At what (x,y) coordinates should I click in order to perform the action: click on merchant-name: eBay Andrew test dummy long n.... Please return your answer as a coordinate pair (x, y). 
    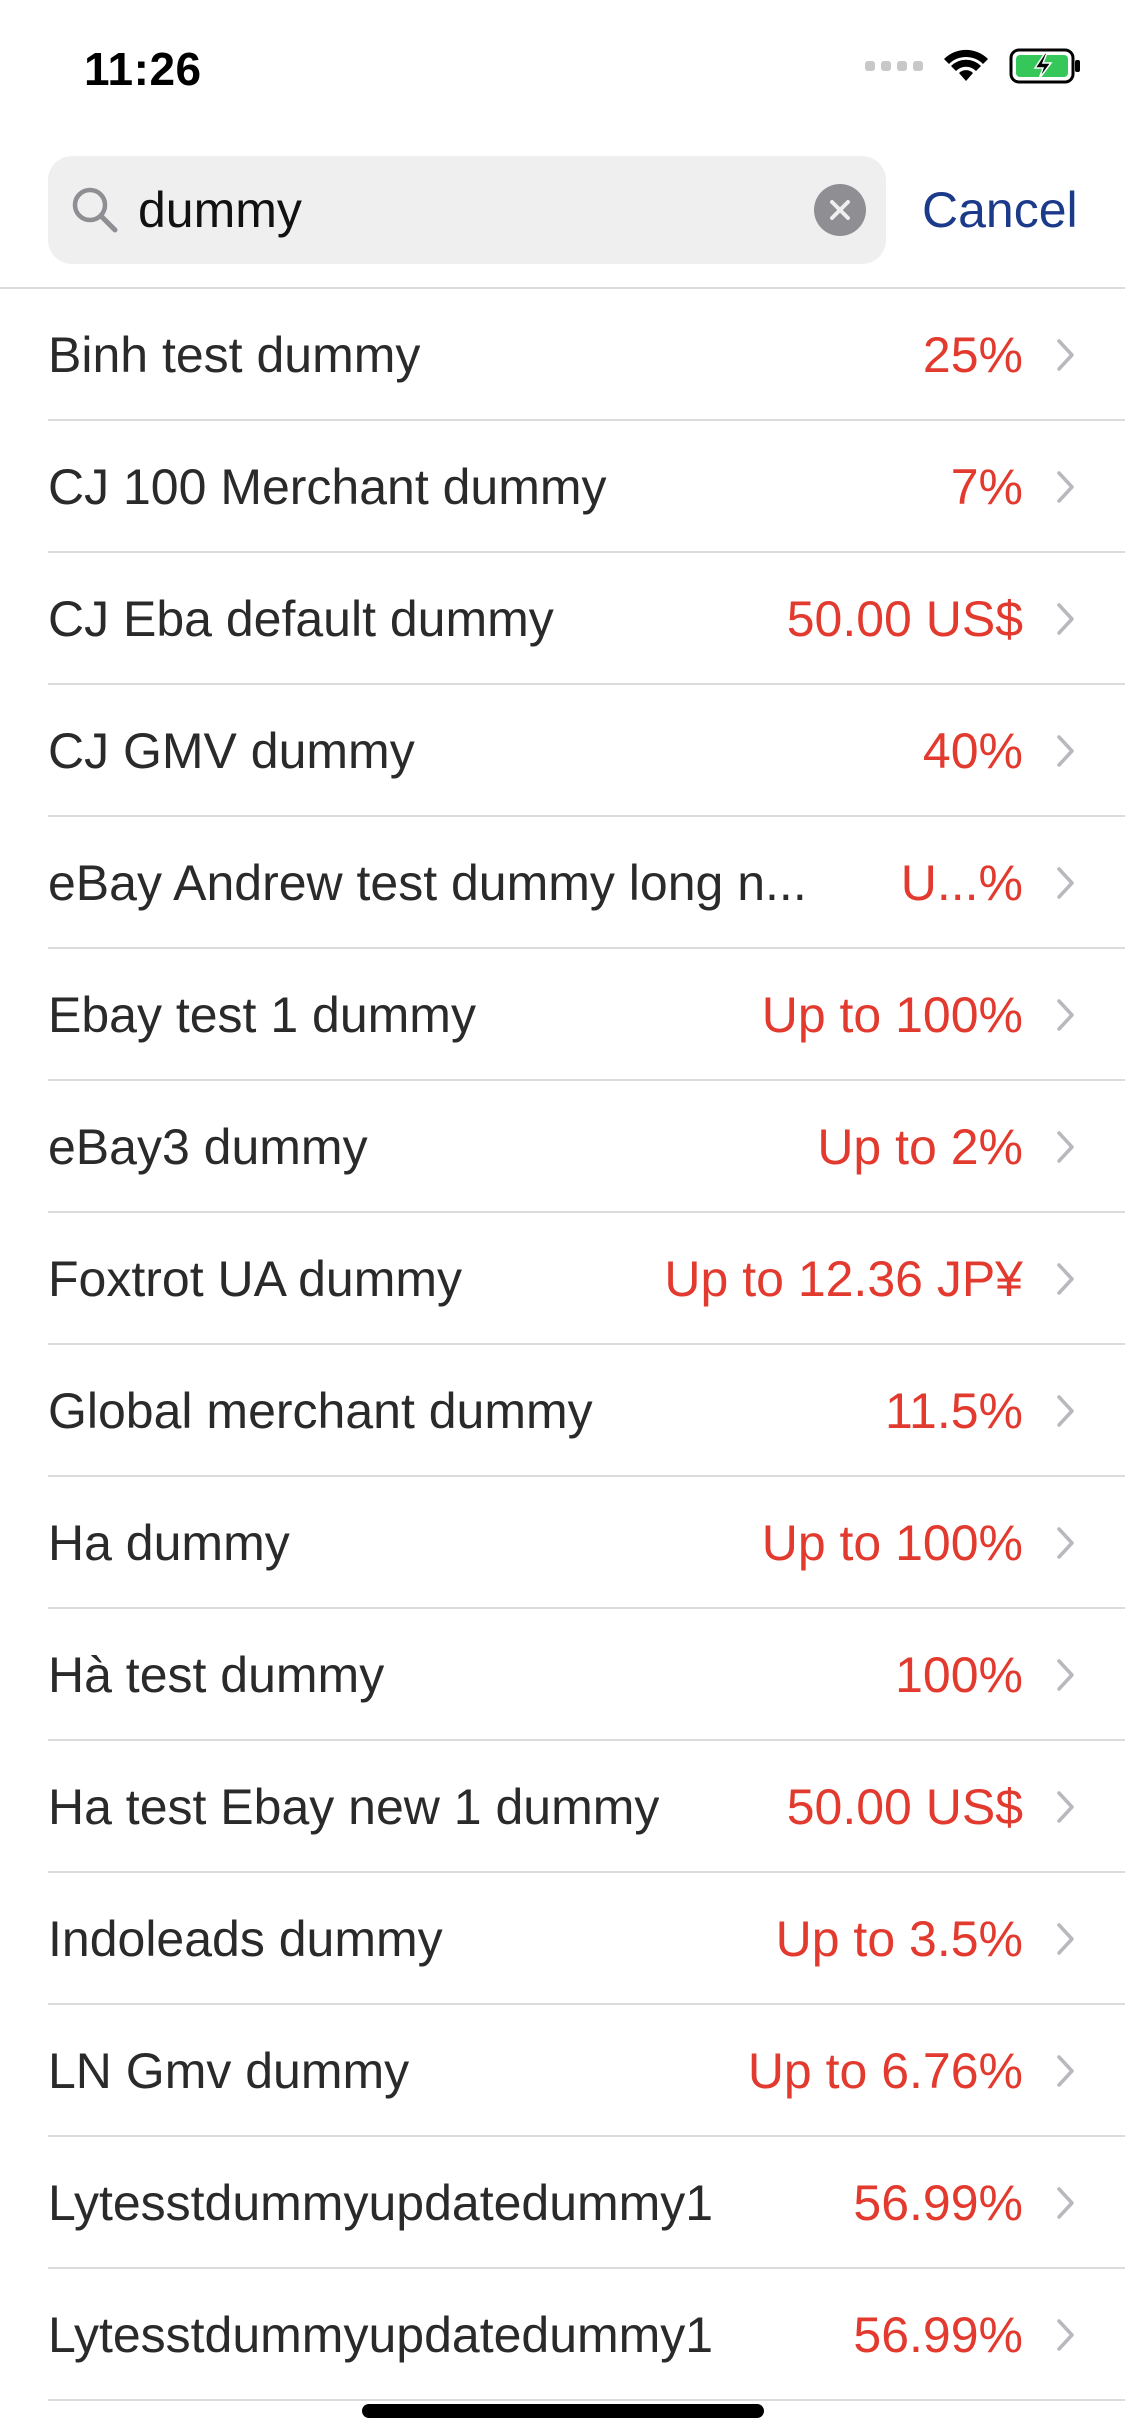
    Looking at the image, I should click on (427, 883).